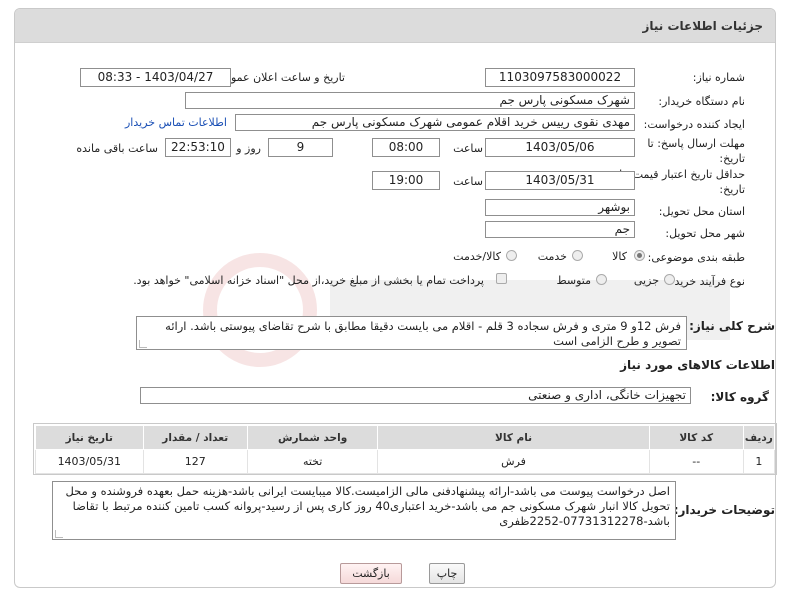  Describe the element at coordinates (701, 211) in the screenshot. I see `province-label: استان محل تحویل:` at that location.